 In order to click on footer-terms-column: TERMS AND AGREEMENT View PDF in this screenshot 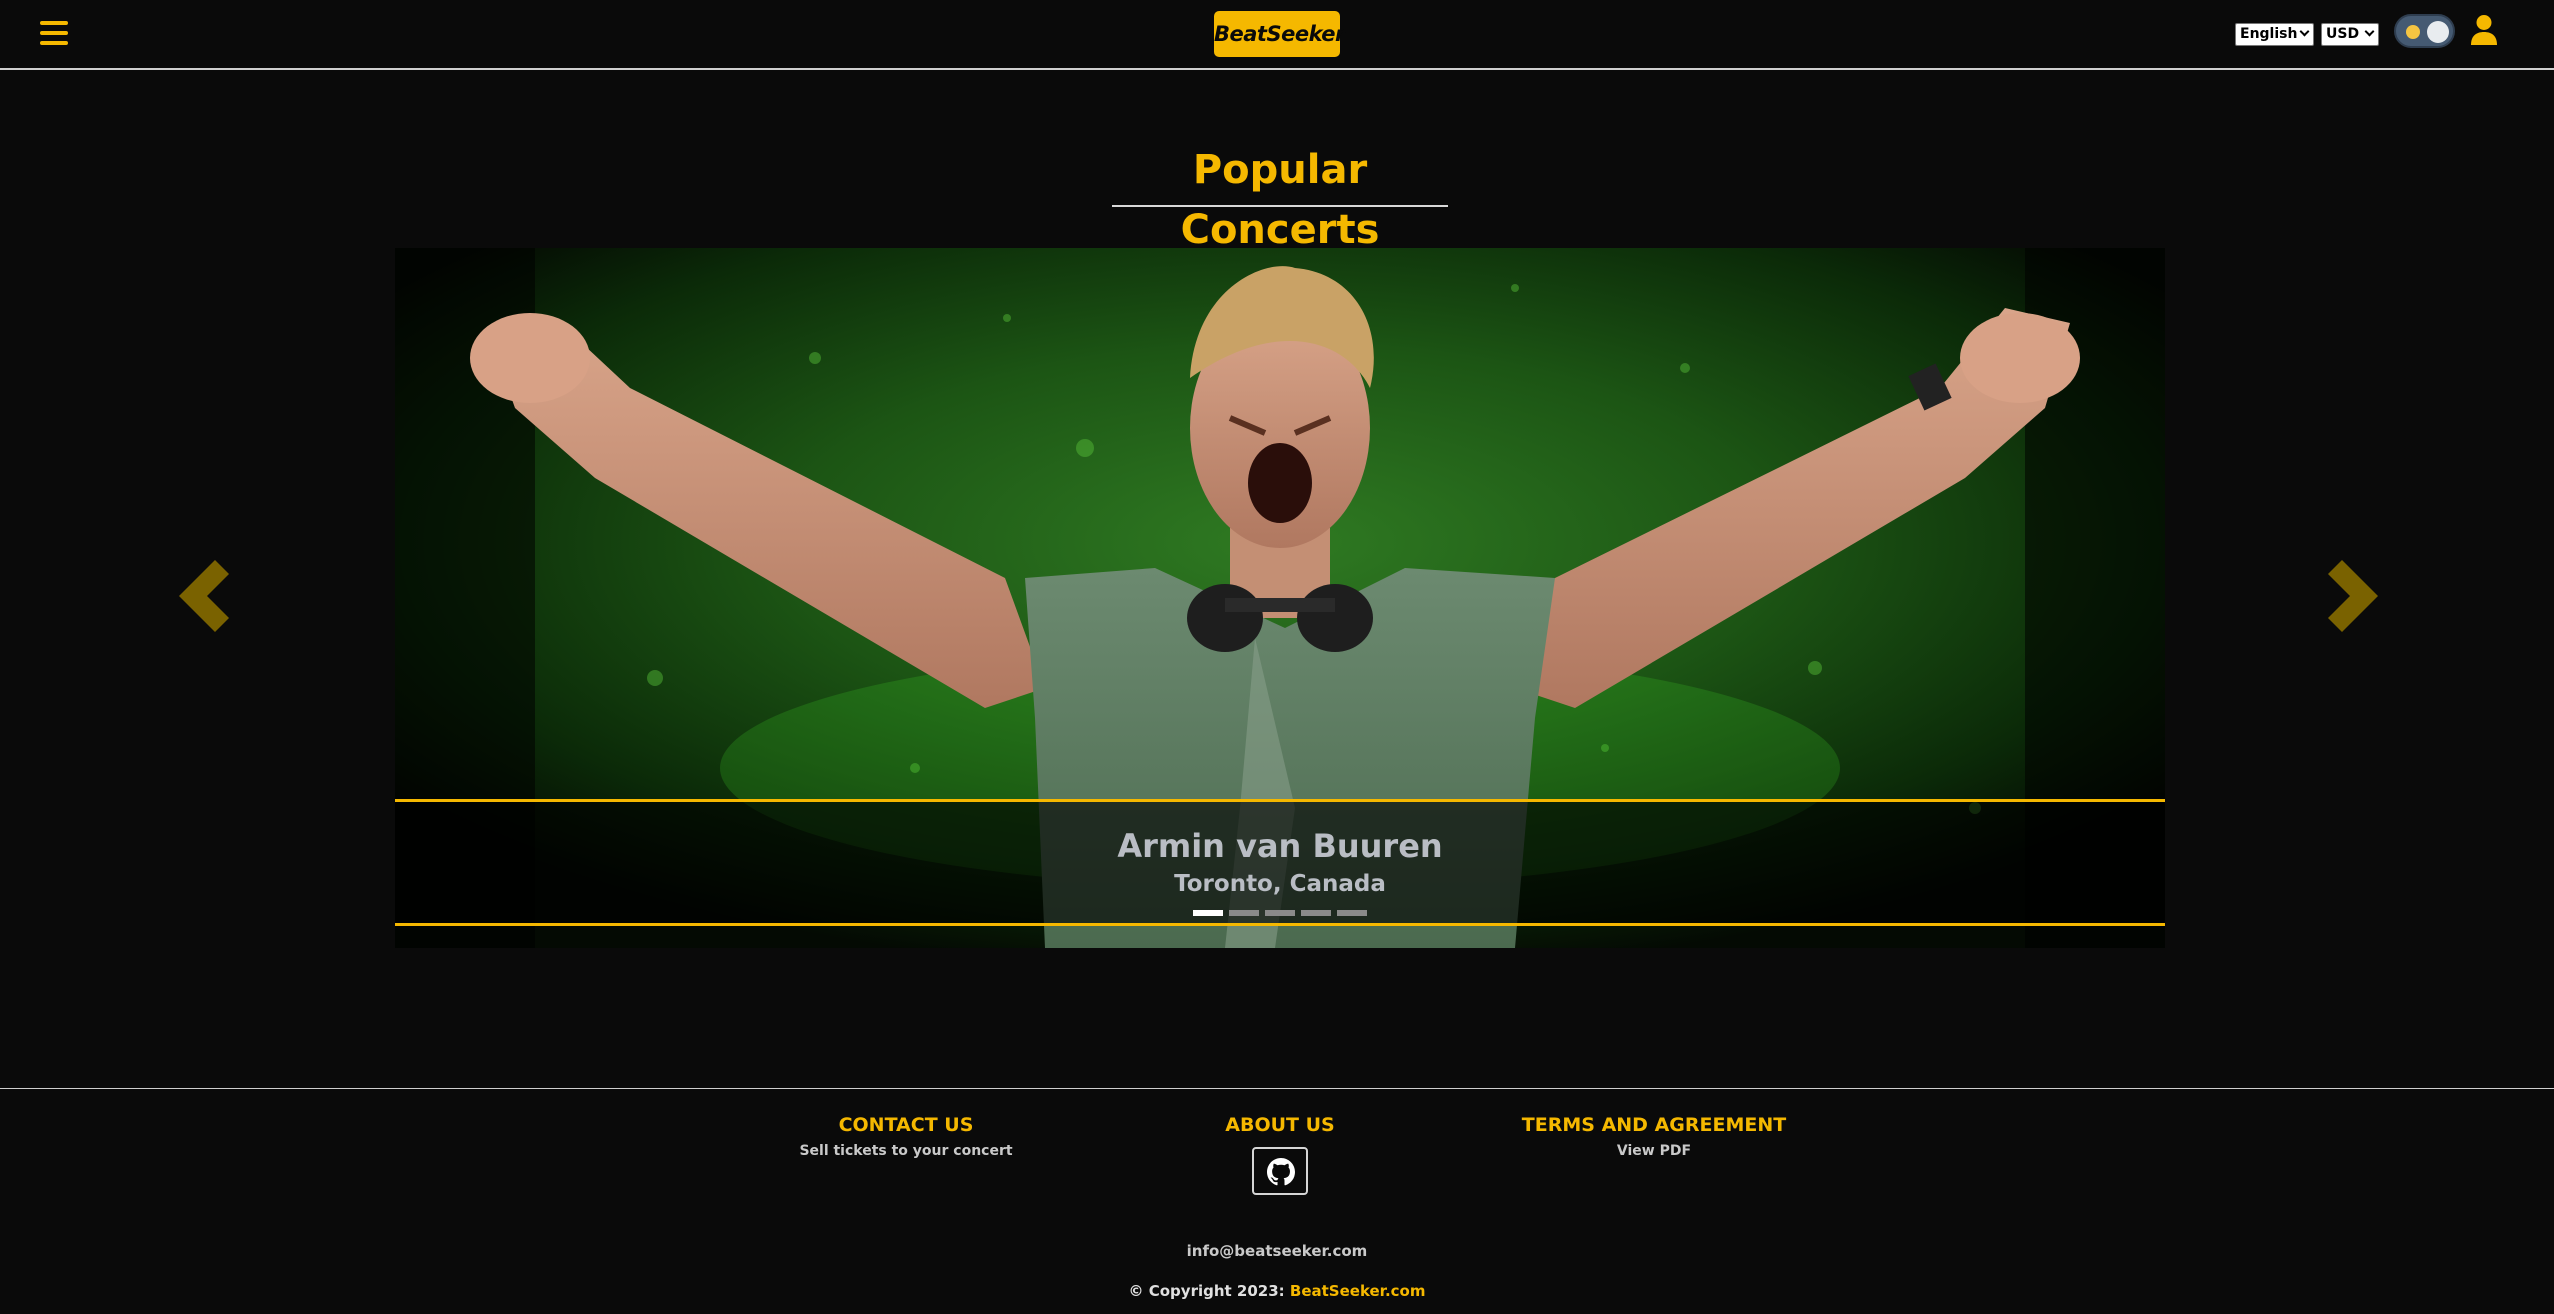, I will do `click(1654, 1136)`.